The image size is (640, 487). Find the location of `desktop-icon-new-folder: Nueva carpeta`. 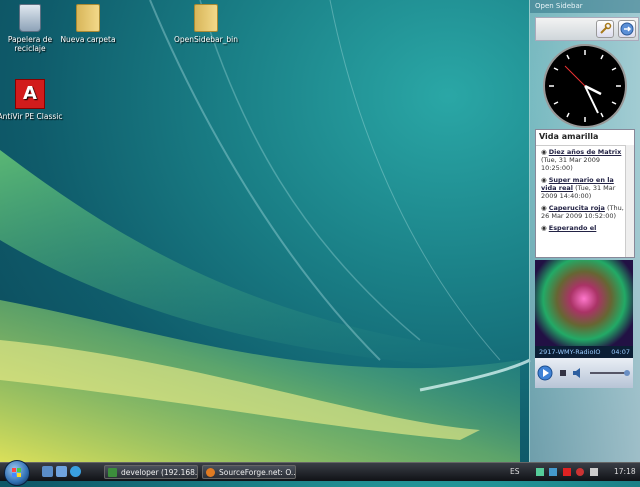

desktop-icon-new-folder: Nueva carpeta is located at coordinates (88, 24).